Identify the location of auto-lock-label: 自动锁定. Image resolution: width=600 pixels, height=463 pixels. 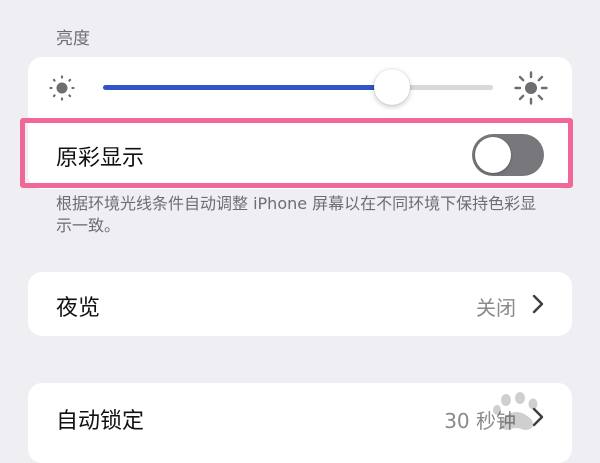
(100, 421).